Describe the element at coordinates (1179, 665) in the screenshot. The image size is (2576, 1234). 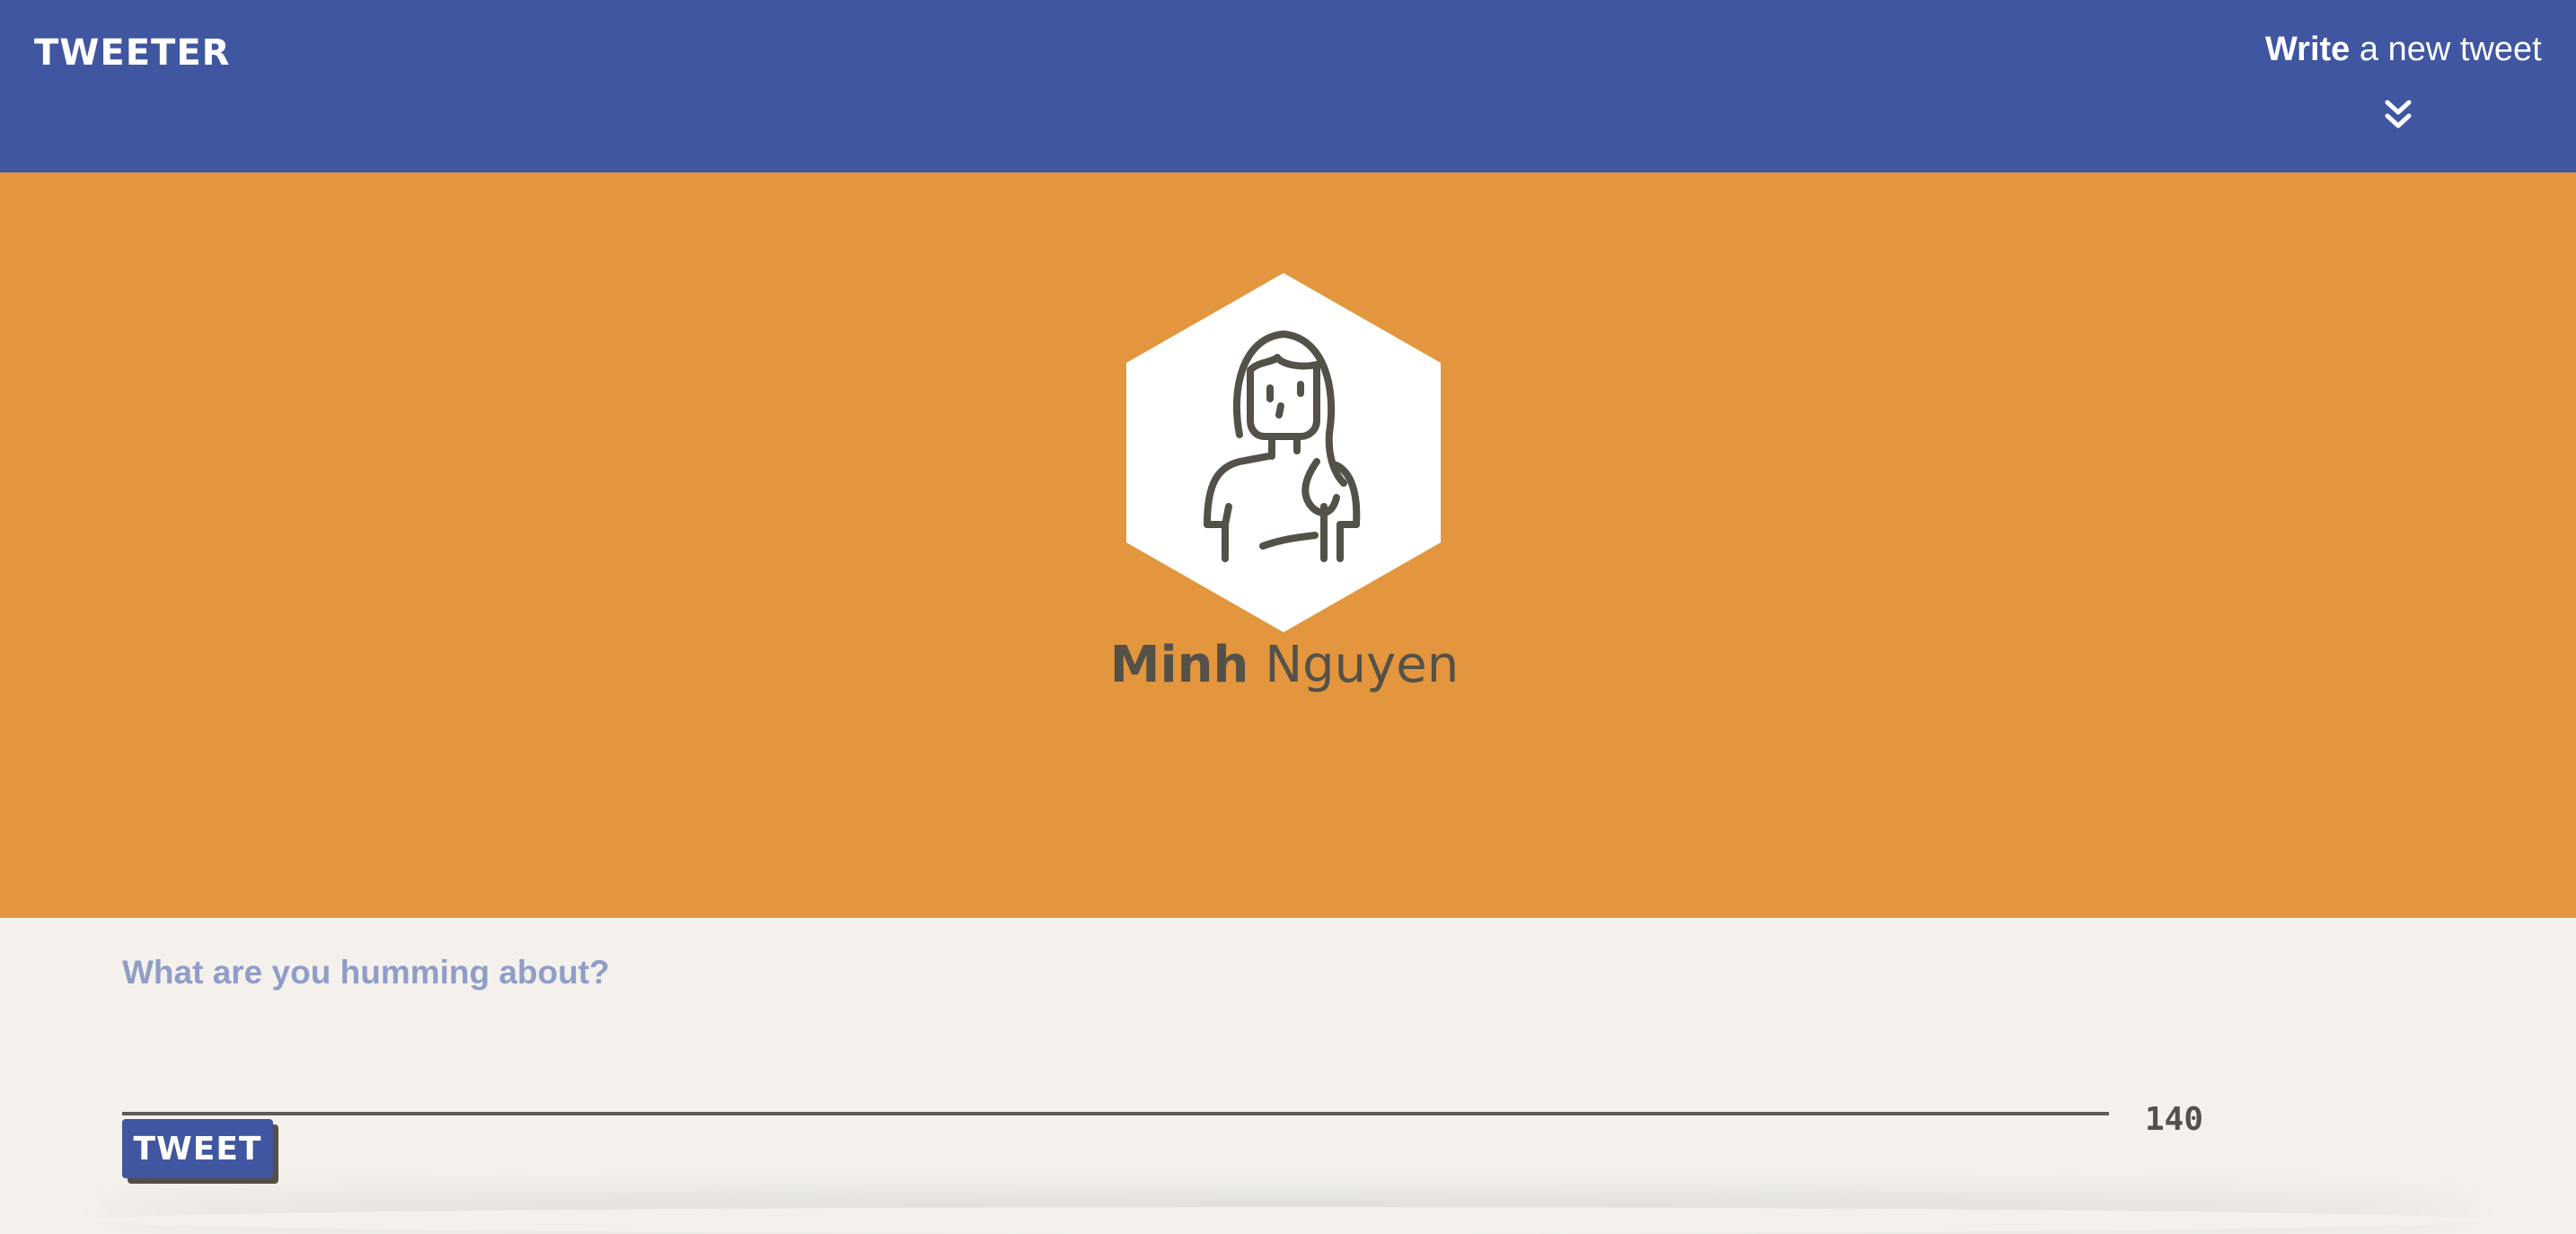
I see `user-first-name: Minh` at that location.